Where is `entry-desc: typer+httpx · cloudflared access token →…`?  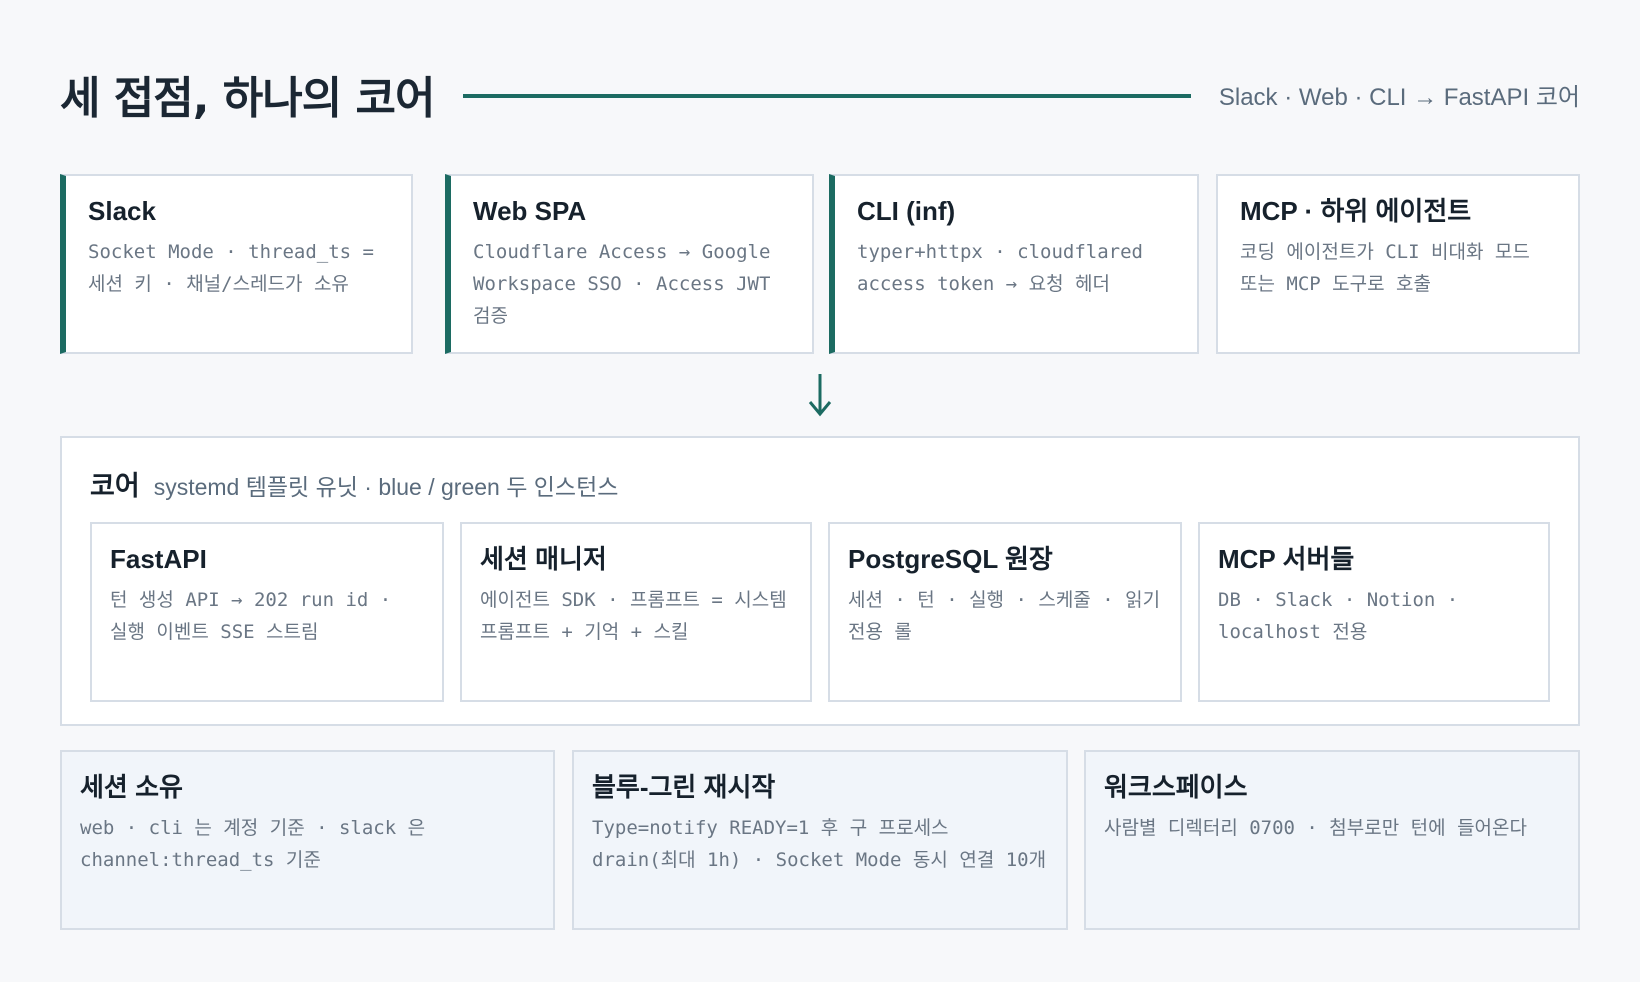
entry-desc: typer+httpx · cloudflared access token →… is located at coordinates (1000, 268).